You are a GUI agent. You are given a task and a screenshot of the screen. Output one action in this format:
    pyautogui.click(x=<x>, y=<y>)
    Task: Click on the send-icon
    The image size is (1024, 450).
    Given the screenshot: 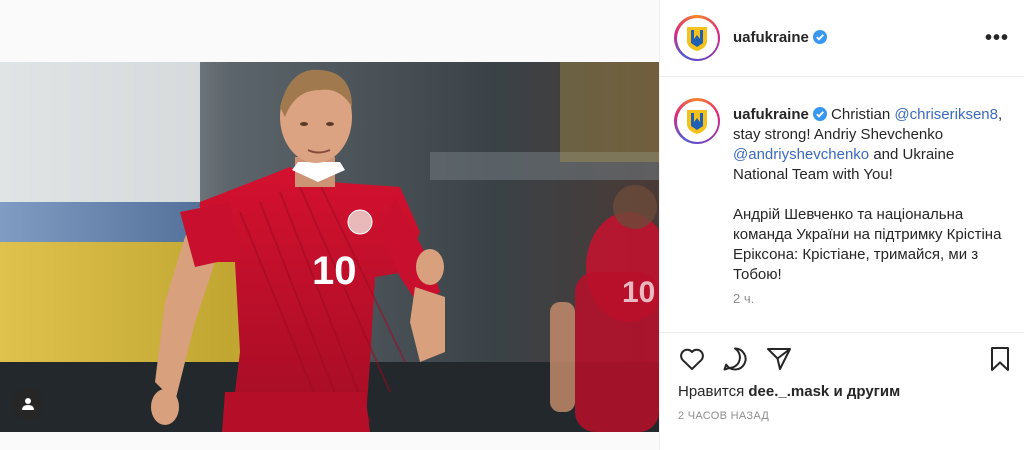 What is the action you would take?
    pyautogui.click(x=779, y=359)
    